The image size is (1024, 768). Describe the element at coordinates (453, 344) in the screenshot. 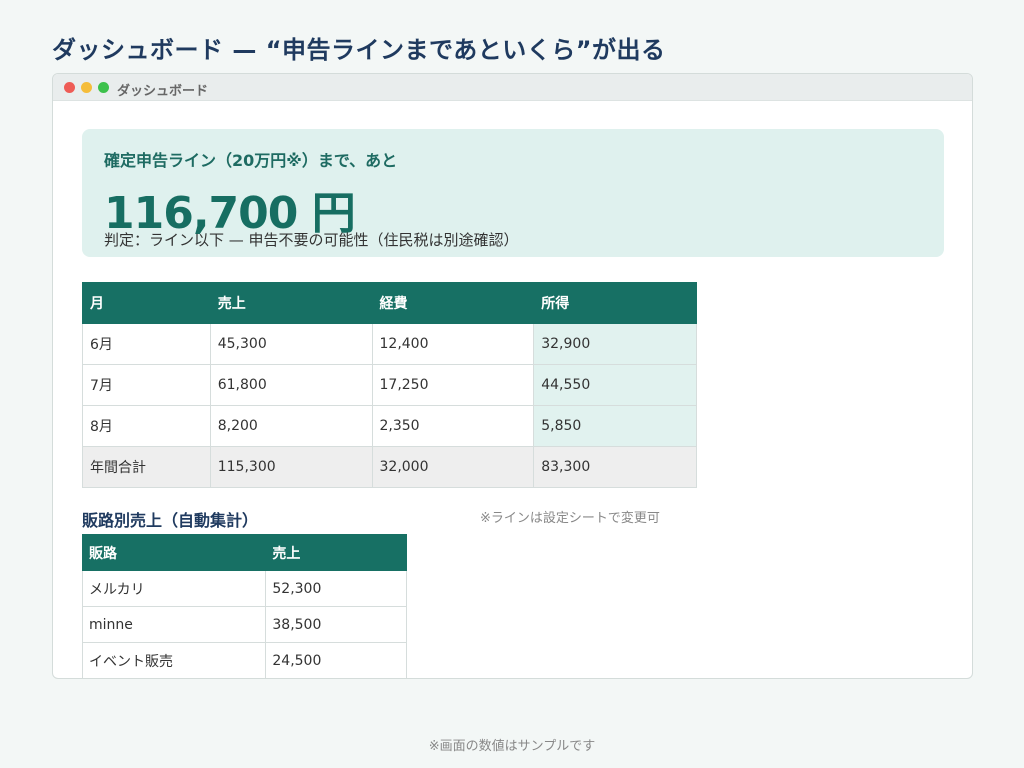

I see `cell-expenses: 12,400` at that location.